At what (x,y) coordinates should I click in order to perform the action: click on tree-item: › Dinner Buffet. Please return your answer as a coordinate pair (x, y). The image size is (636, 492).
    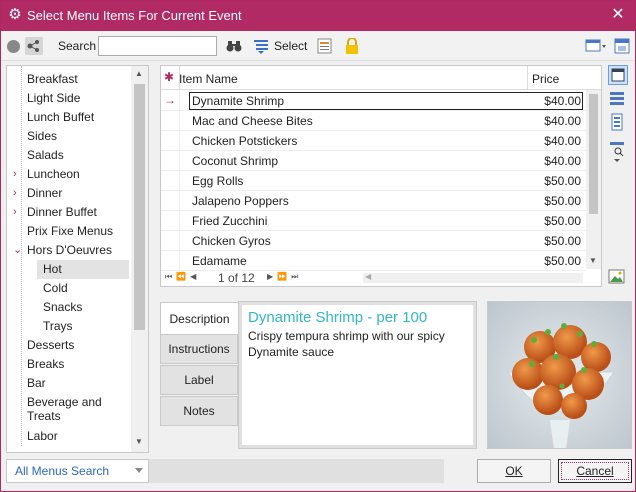
    Looking at the image, I should click on (68, 212).